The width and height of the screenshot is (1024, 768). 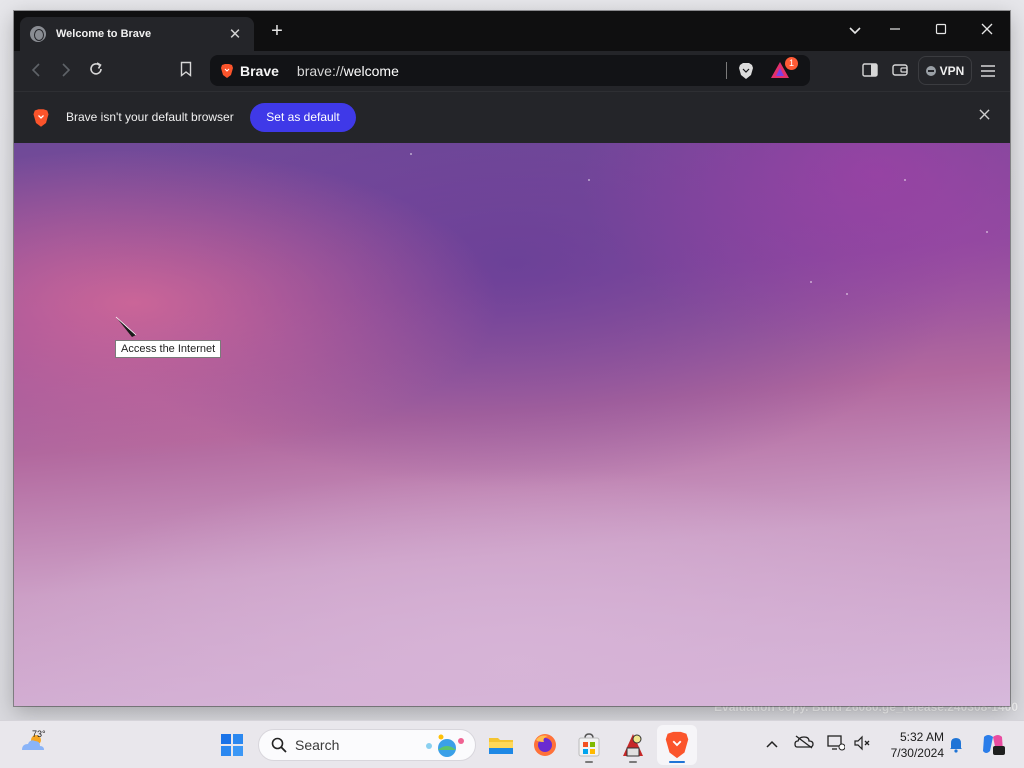 I want to click on taskbar: 73° Search 5:32 AM 7/30/2024, so click(x=512, y=744).